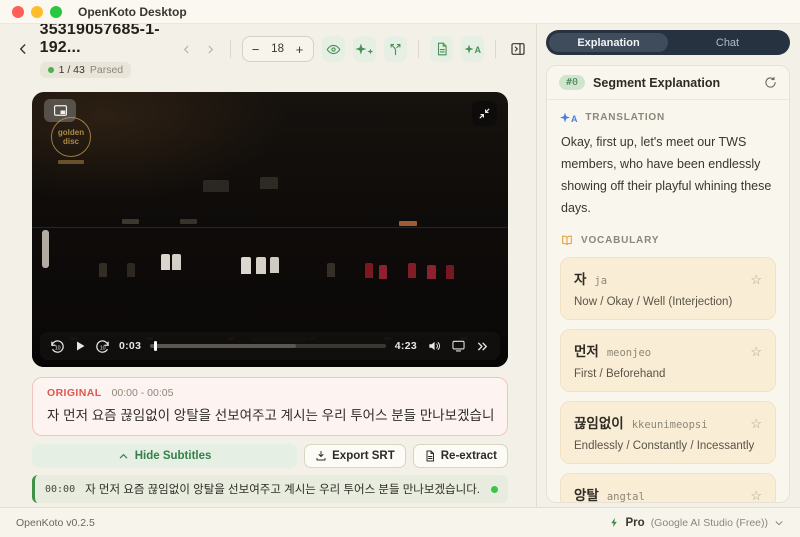 The height and width of the screenshot is (537, 800). Describe the element at coordinates (71, 69) in the screenshot. I see `segment-count: 1 / 43` at that location.